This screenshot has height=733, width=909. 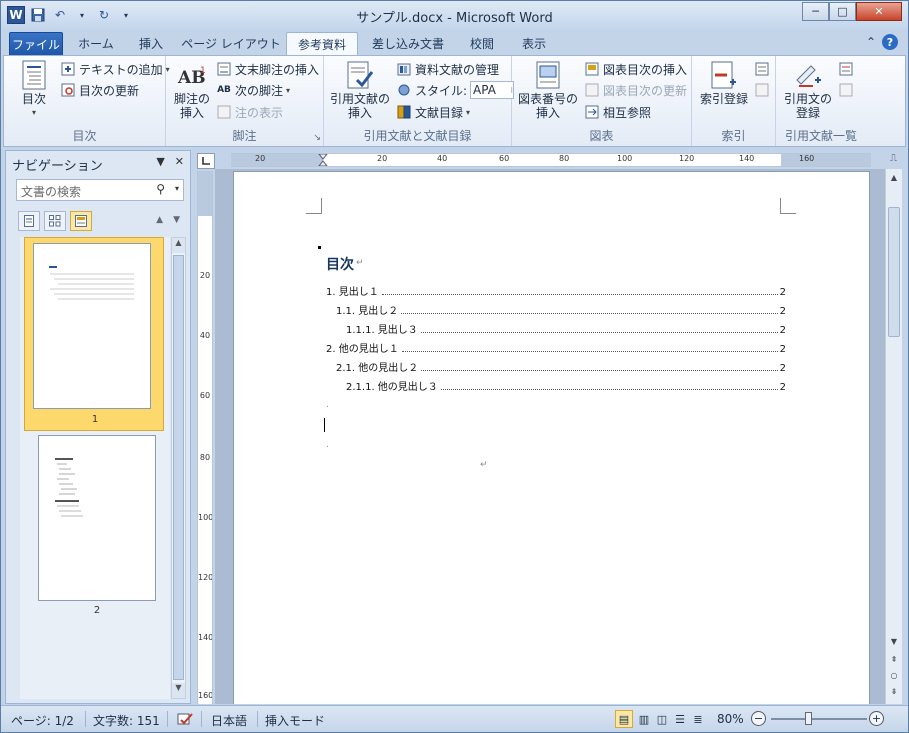 I want to click on toc-button: 目次 ▾, so click(x=34, y=90).